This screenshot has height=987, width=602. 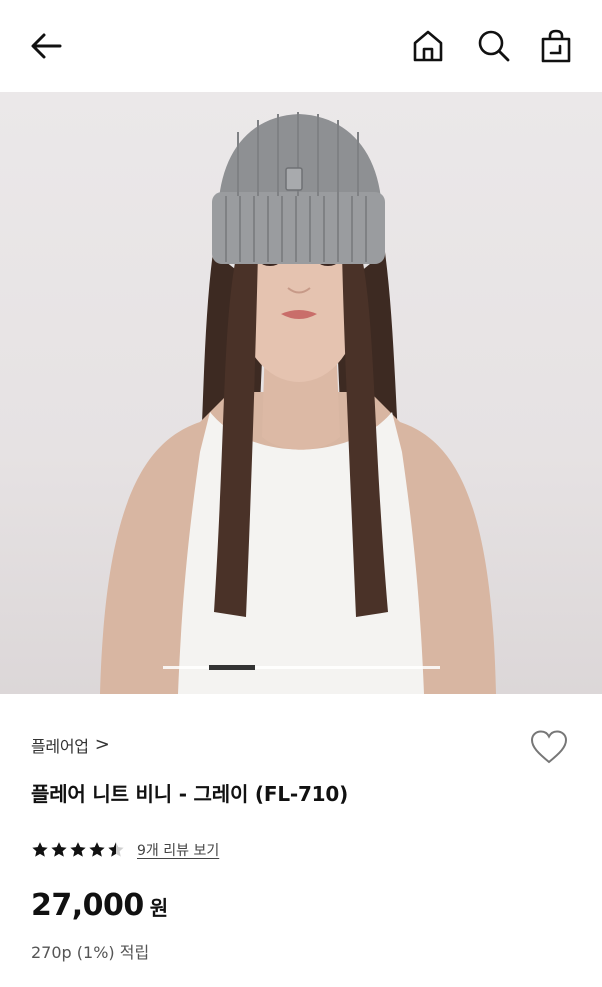 I want to click on price-currency: 원, so click(x=159, y=908).